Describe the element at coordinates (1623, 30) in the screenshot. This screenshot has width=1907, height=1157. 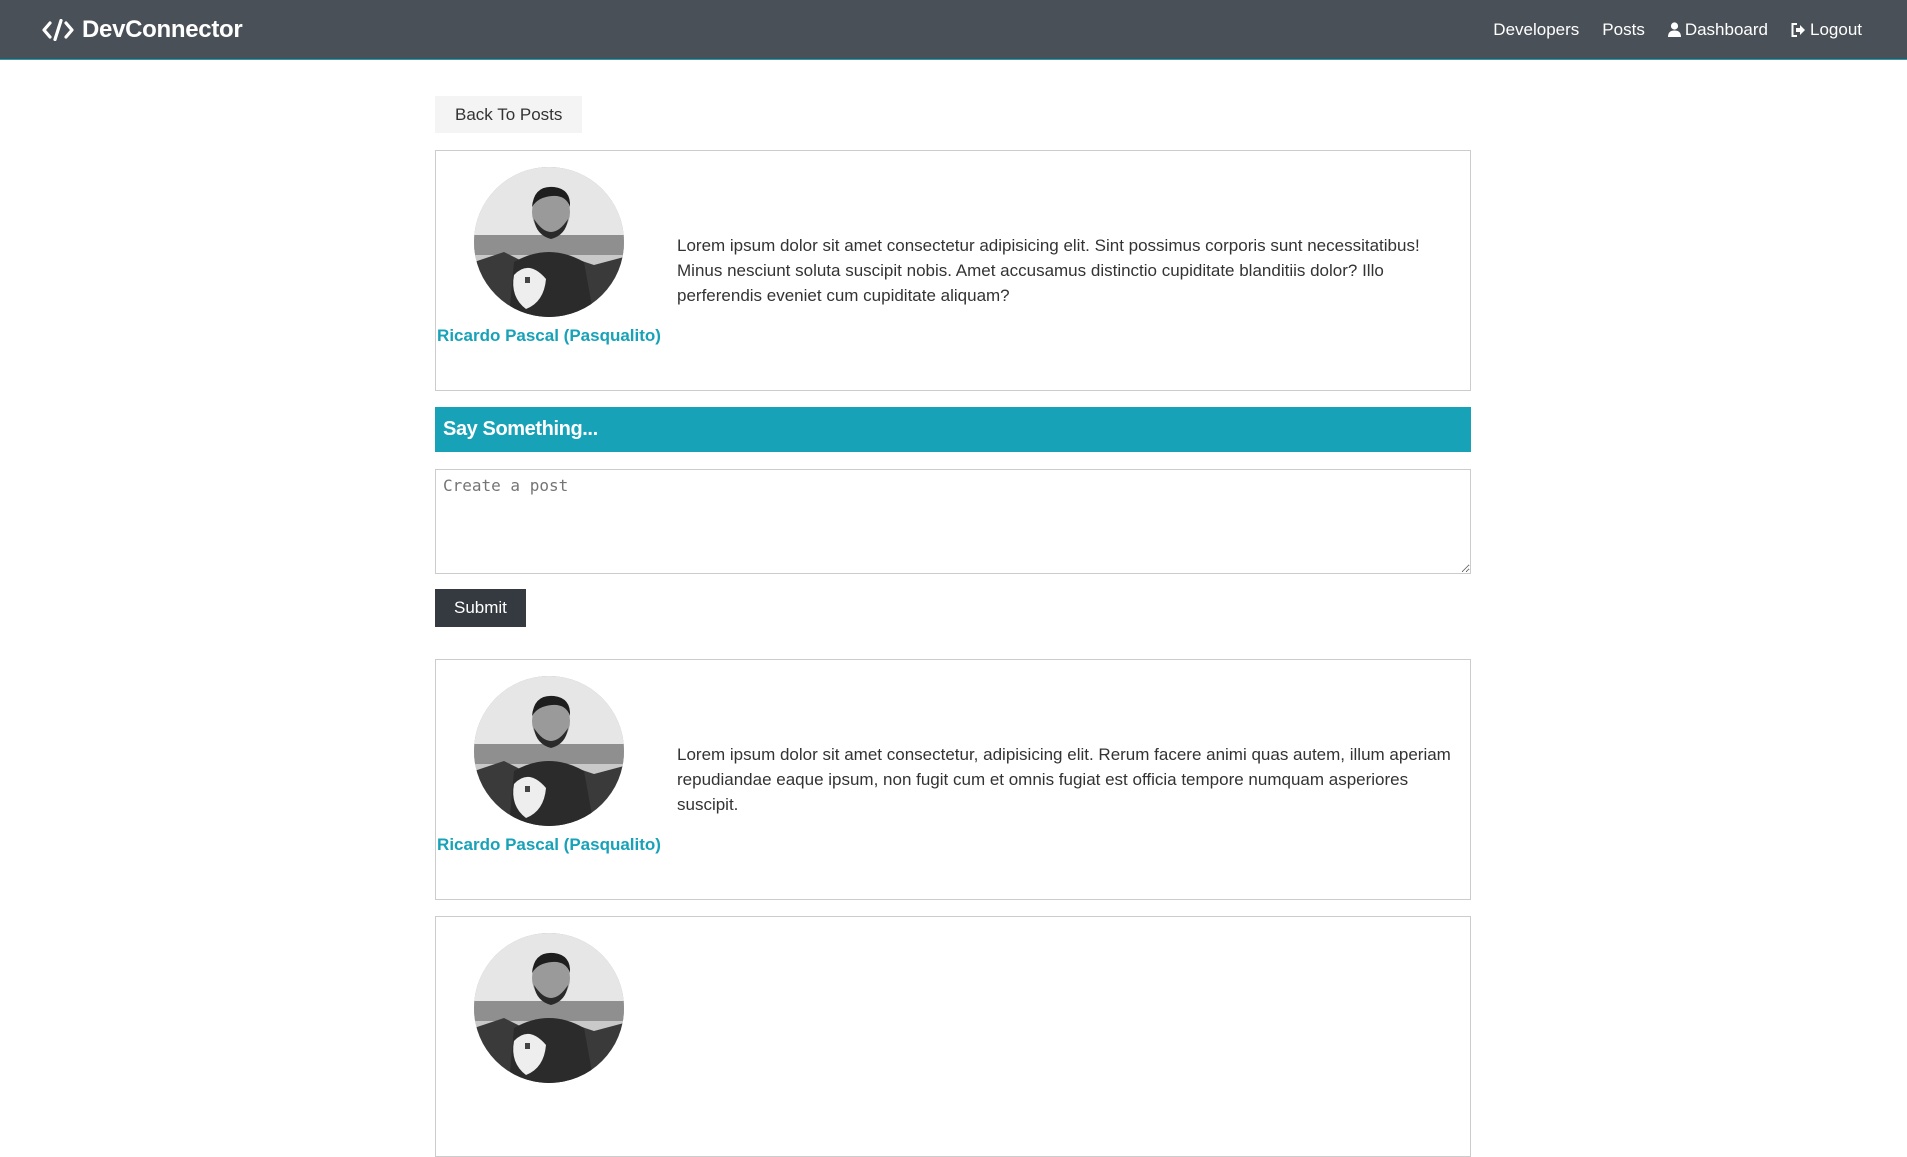
I see `nav-posts-link: Posts` at that location.